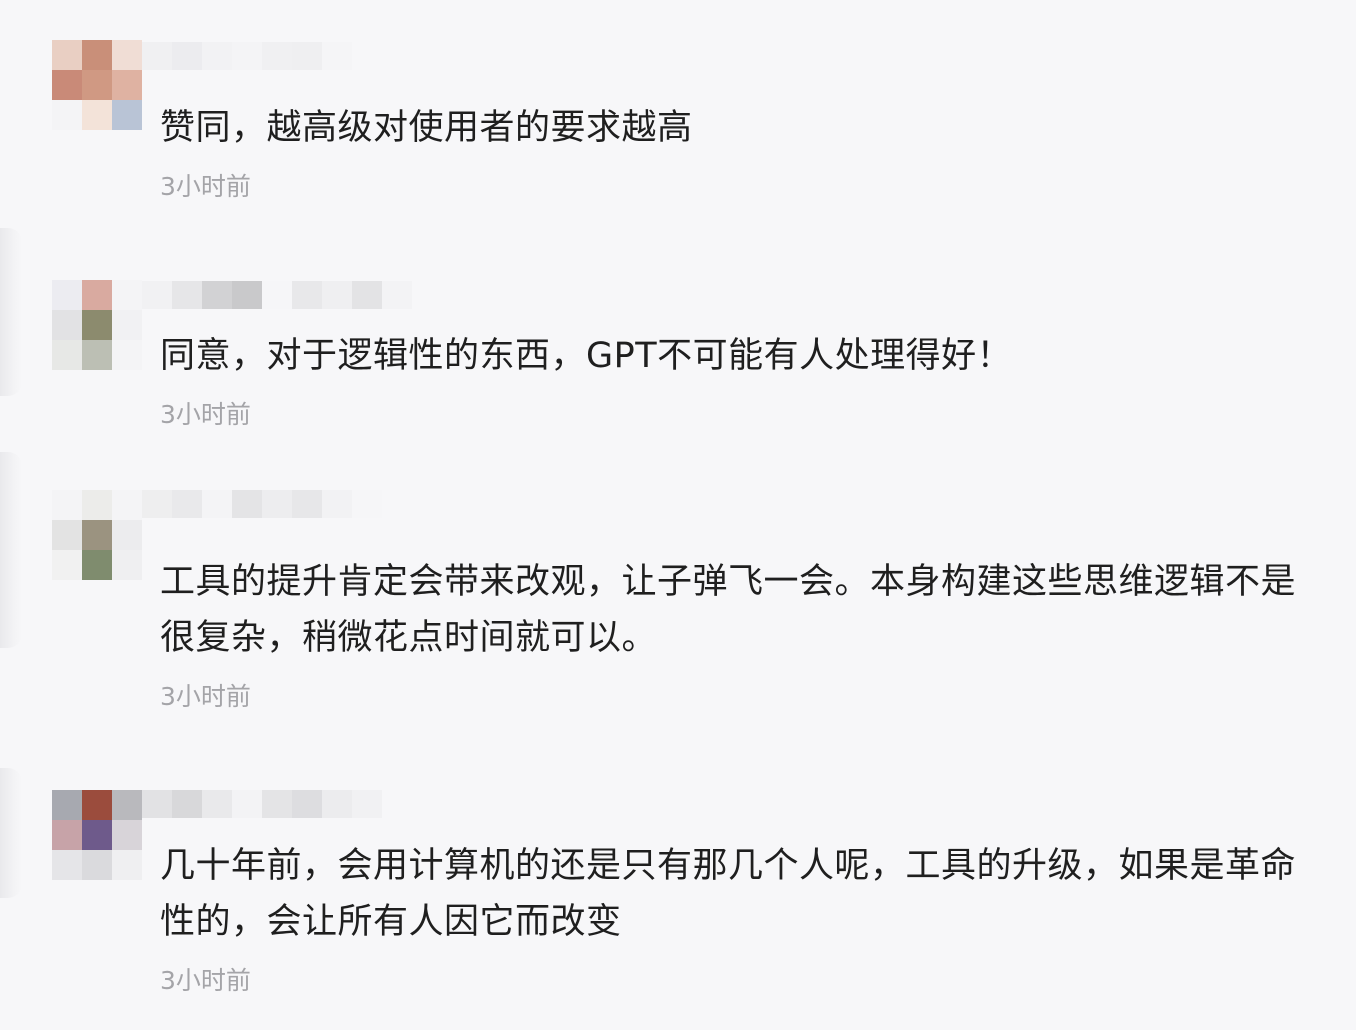  I want to click on comment-text: 同意，对于逻辑性的东西，GPT不可能有人处理得好！, so click(586, 356).